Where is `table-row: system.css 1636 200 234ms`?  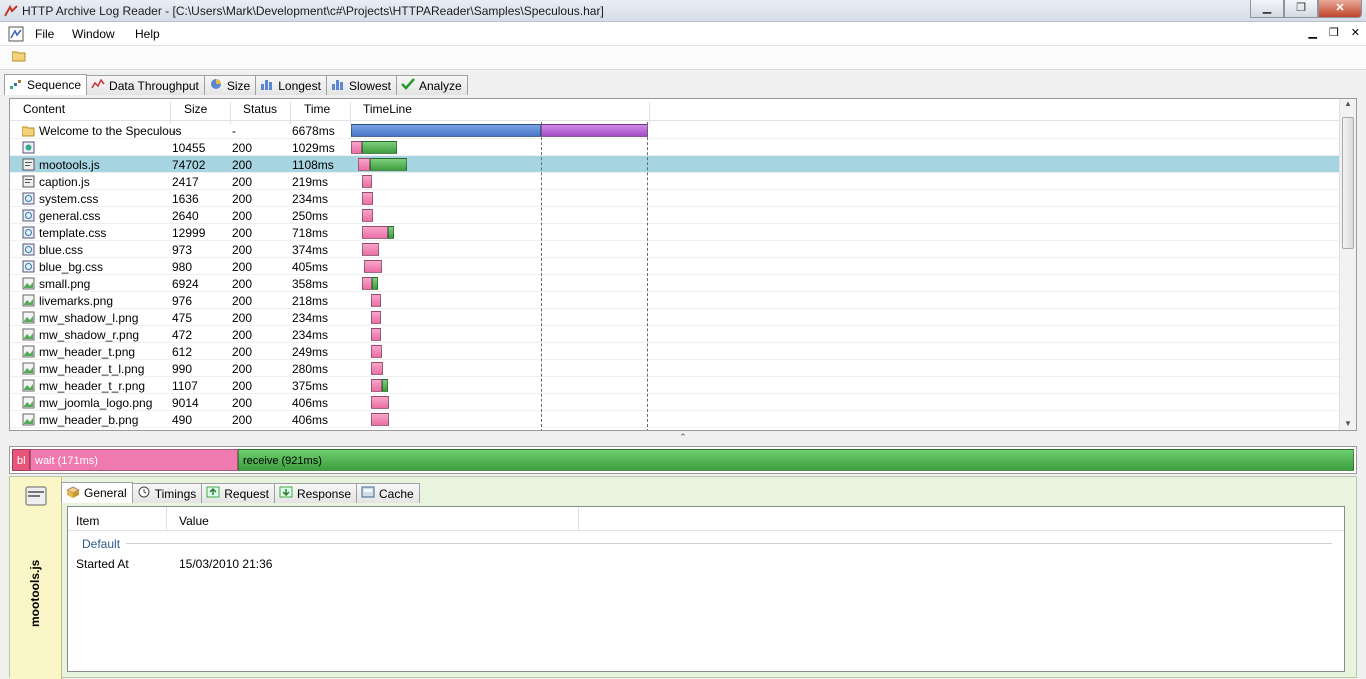 table-row: system.css 1636 200 234ms is located at coordinates (675, 198).